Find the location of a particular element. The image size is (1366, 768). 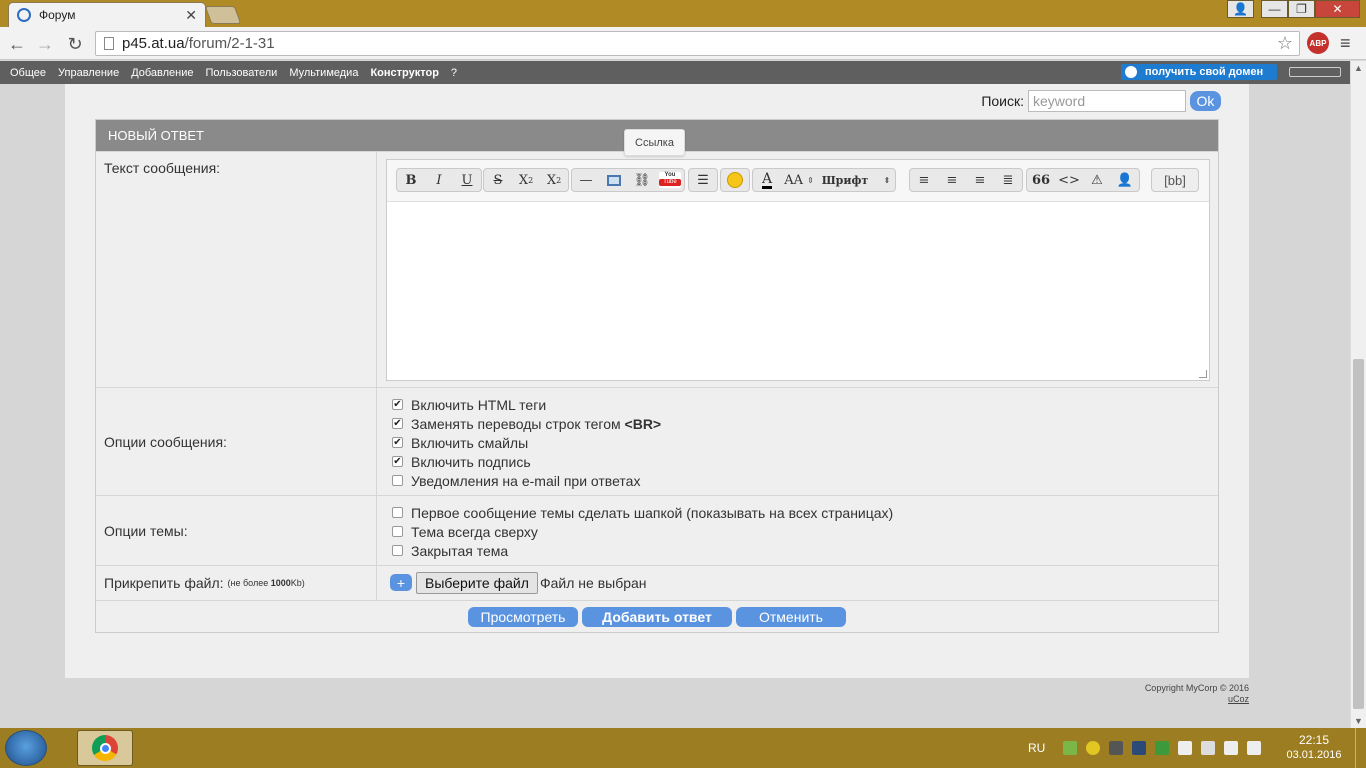

search-input: keyword is located at coordinates (1107, 101).